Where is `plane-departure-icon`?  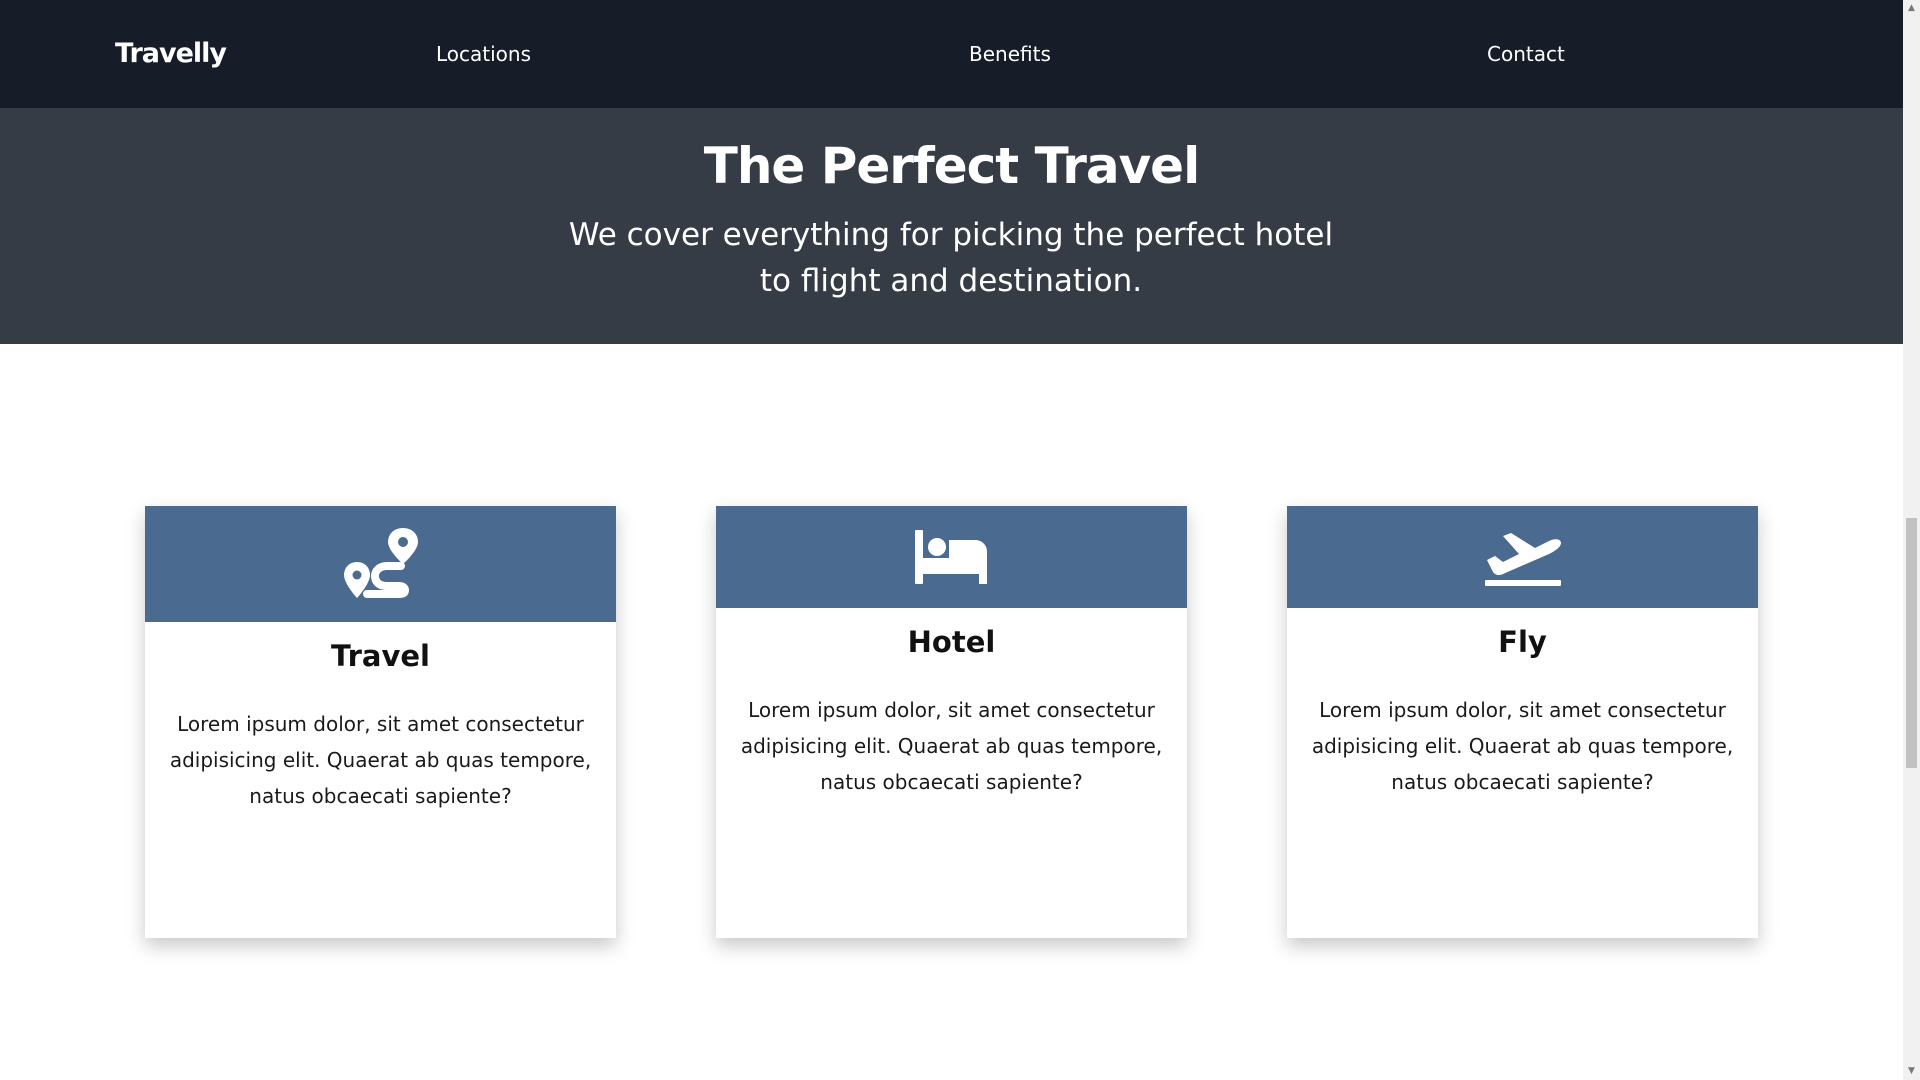 plane-departure-icon is located at coordinates (1522, 559).